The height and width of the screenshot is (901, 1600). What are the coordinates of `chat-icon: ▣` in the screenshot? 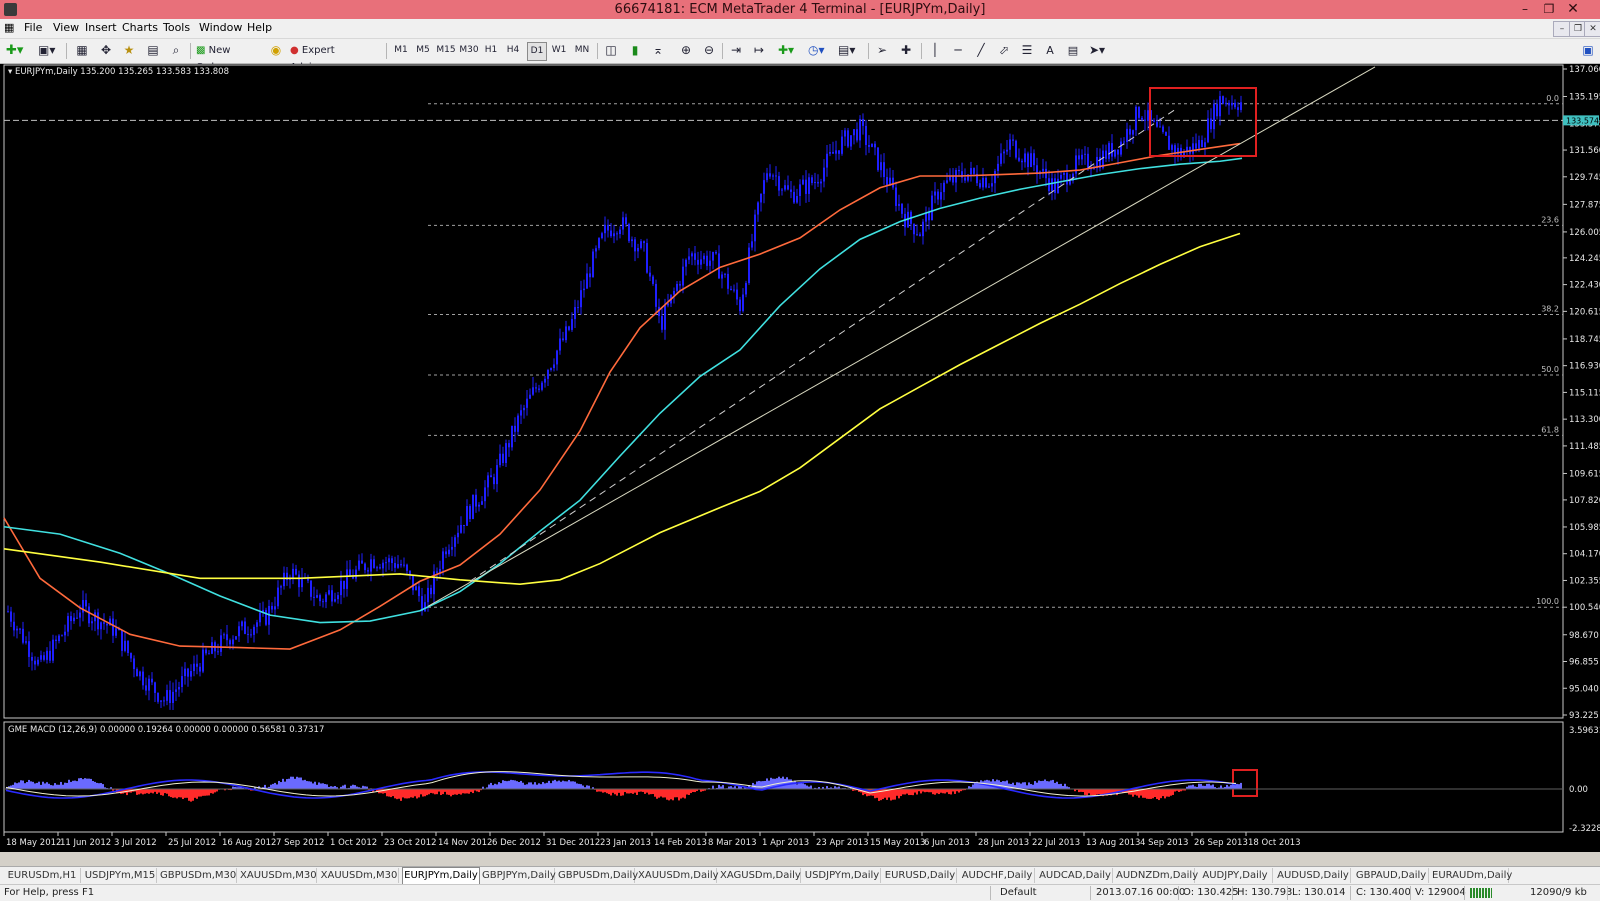 It's located at (1588, 50).